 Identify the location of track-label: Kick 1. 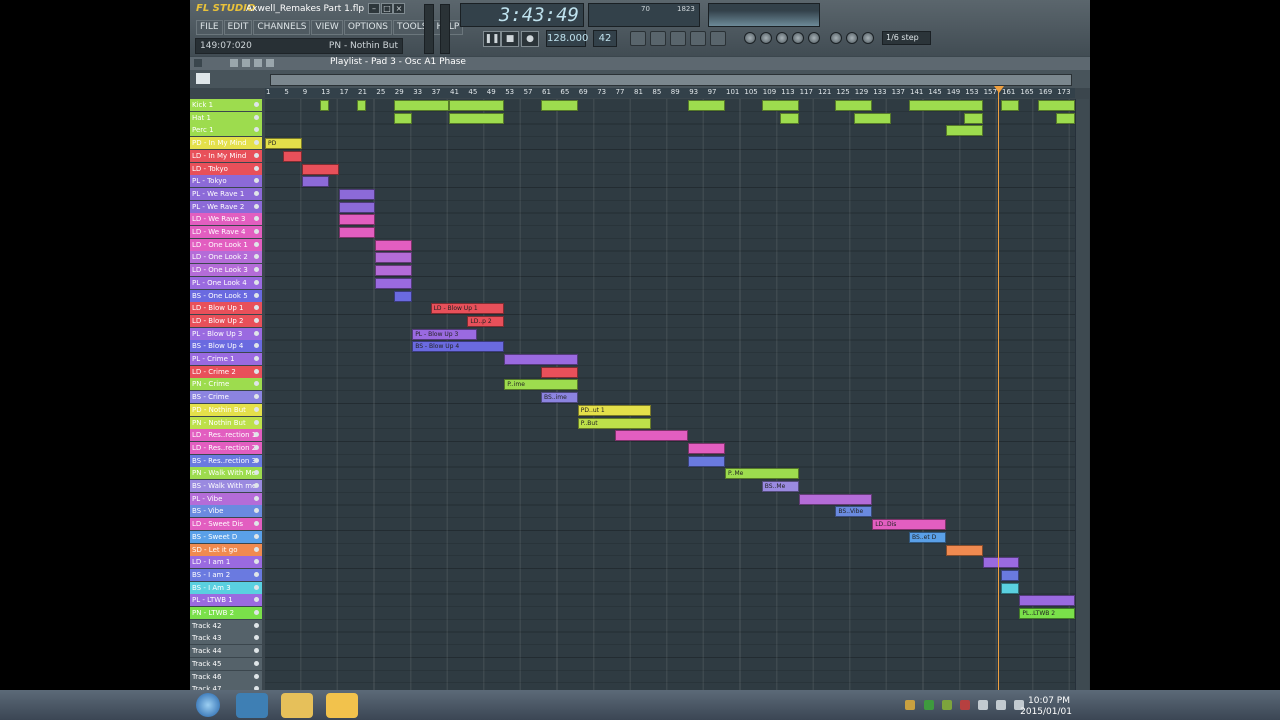
(226, 105).